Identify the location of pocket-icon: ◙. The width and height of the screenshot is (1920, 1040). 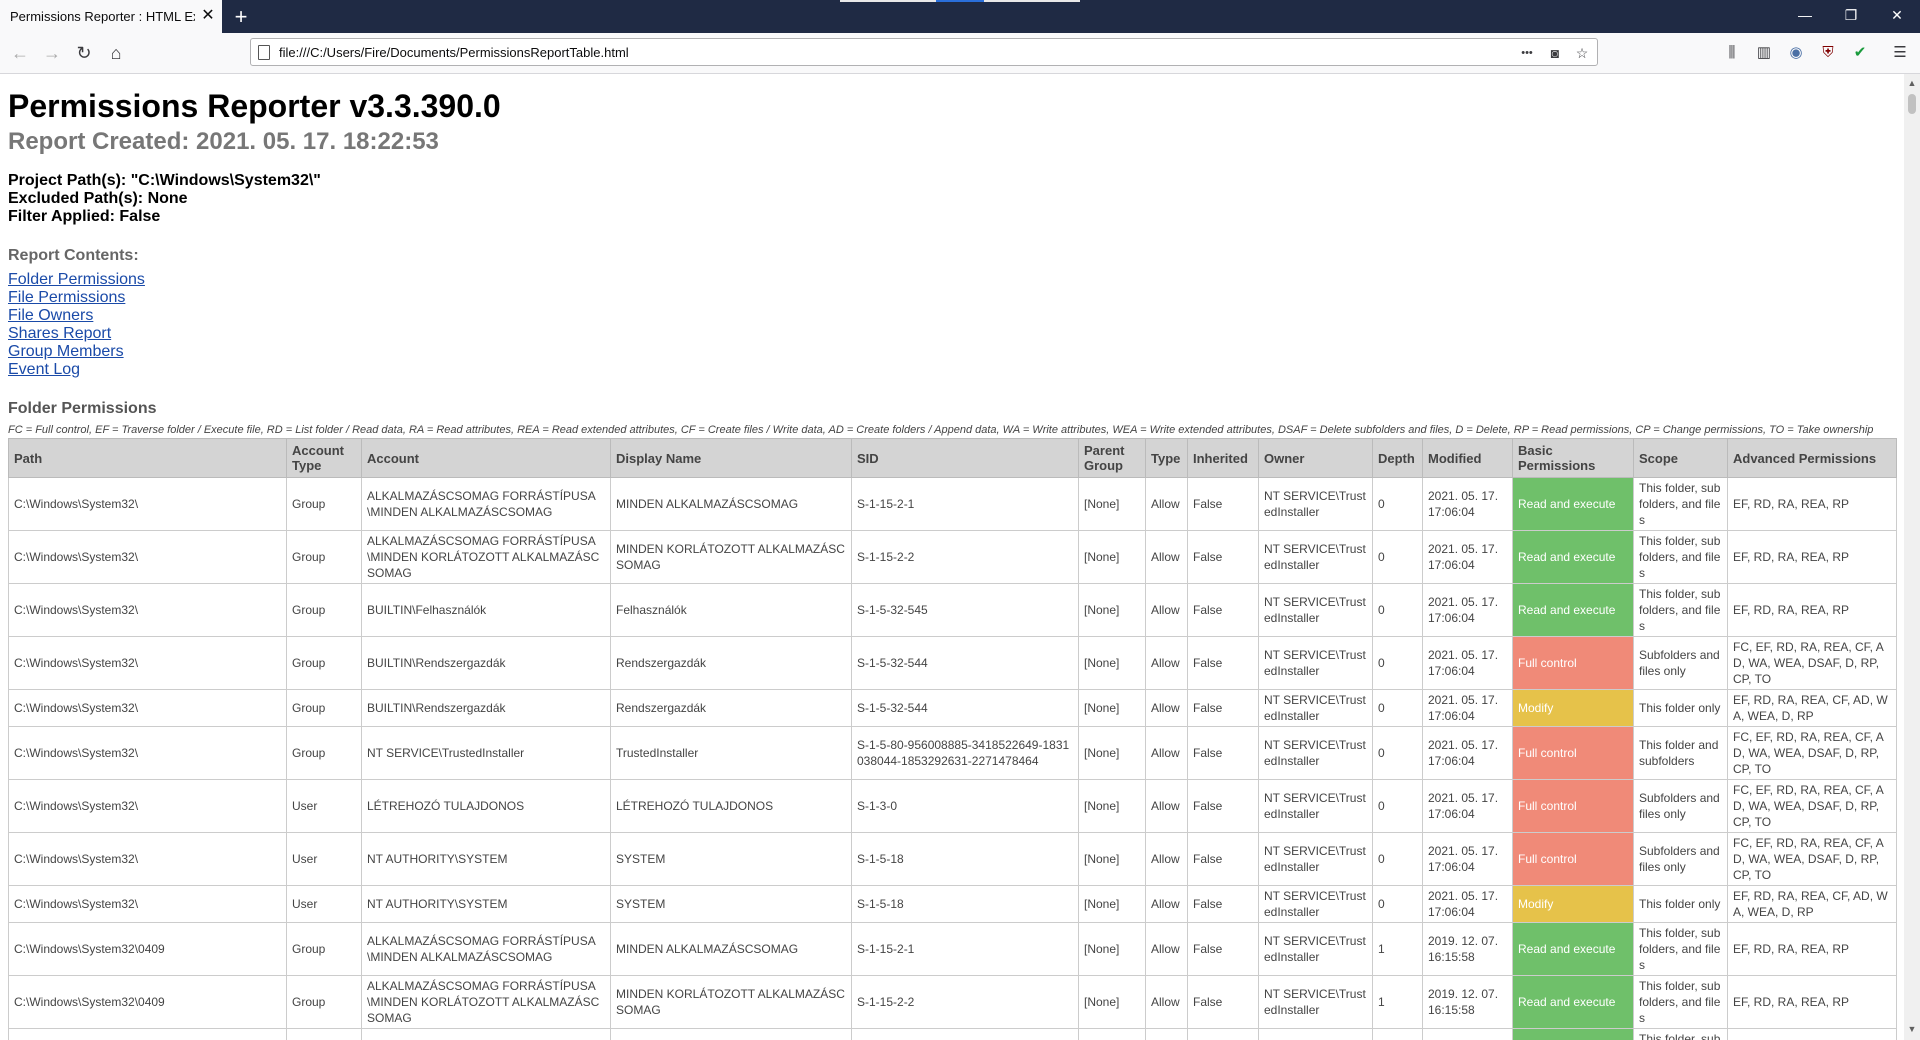
(1555, 53).